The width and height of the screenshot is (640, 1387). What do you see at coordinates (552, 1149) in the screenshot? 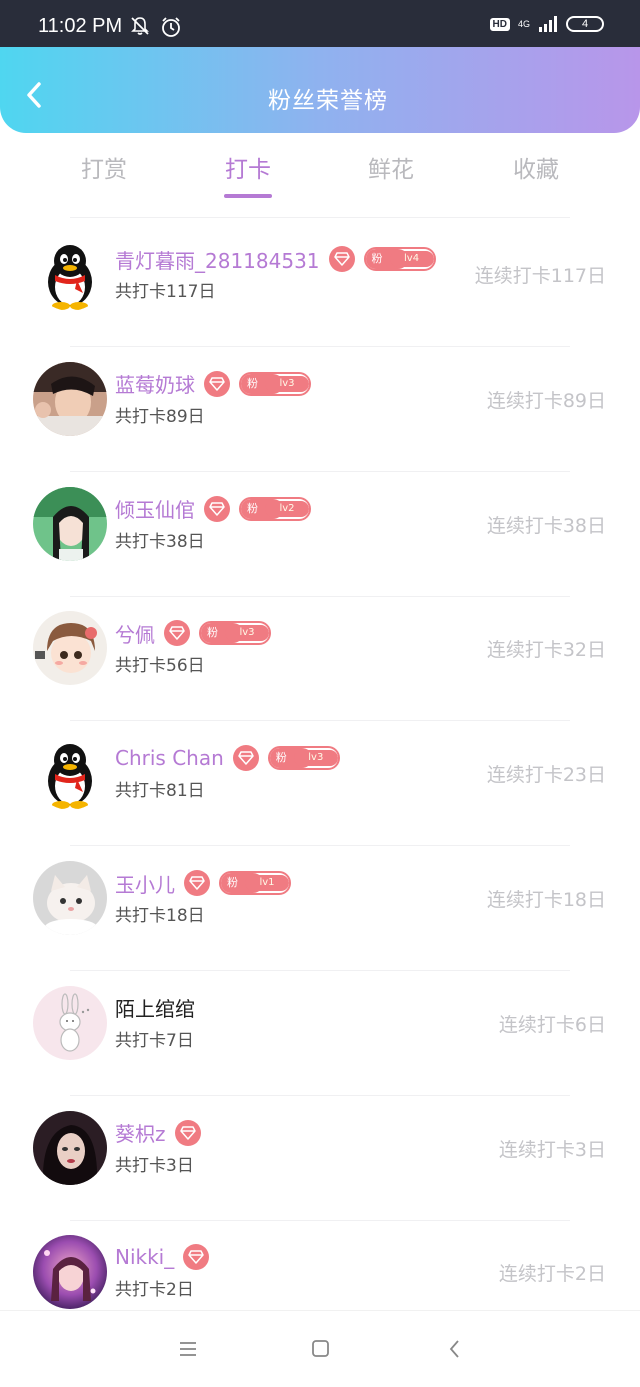
I see `streak-checkins: 连续打卡3日` at bounding box center [552, 1149].